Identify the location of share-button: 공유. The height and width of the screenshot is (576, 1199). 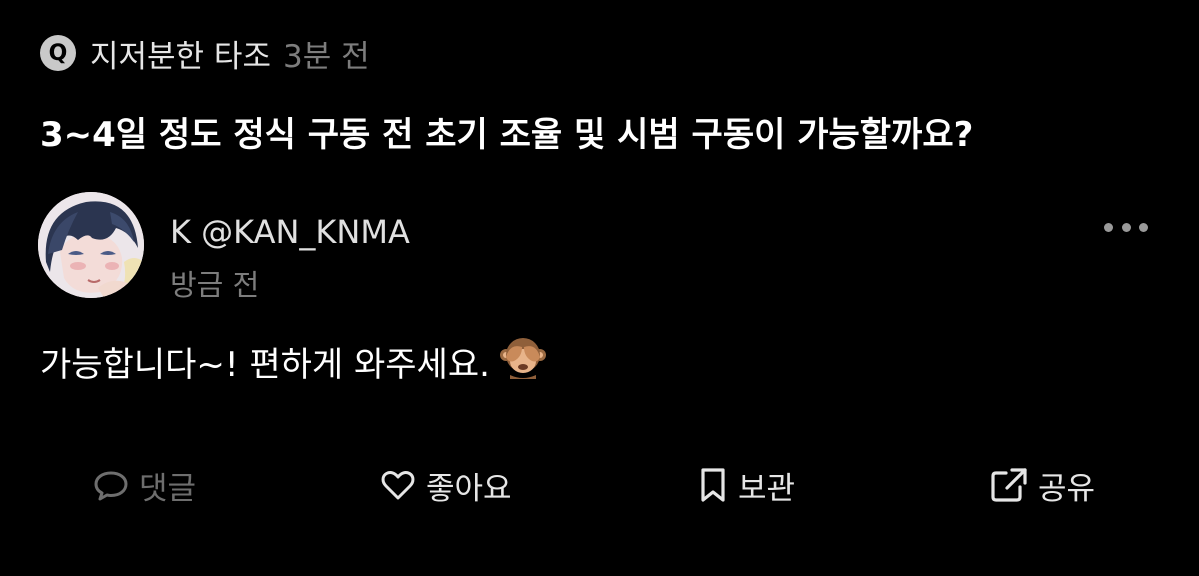
(1042, 485).